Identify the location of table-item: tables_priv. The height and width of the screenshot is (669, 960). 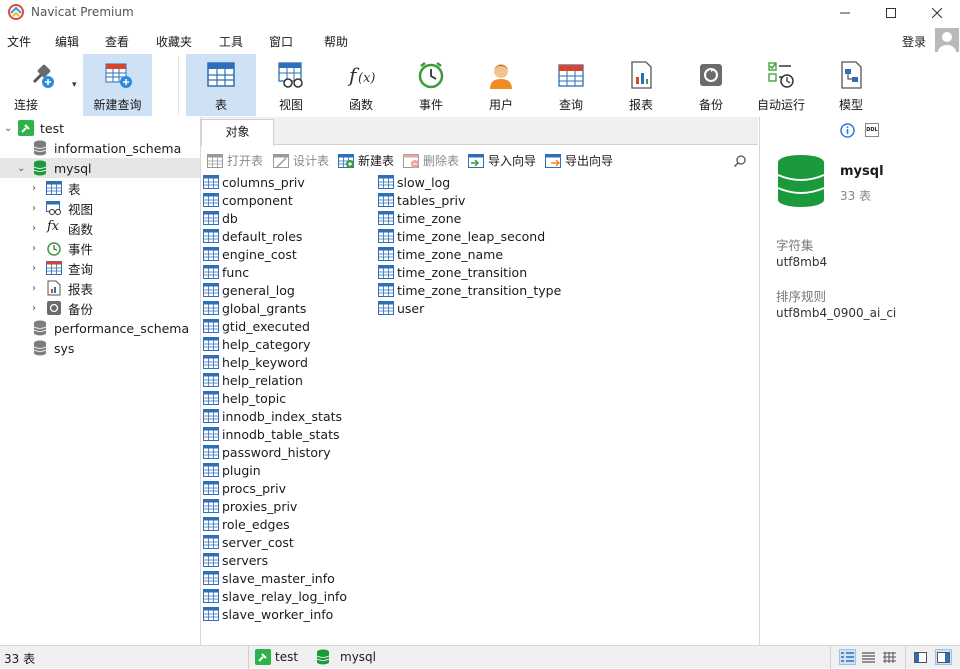
(421, 200).